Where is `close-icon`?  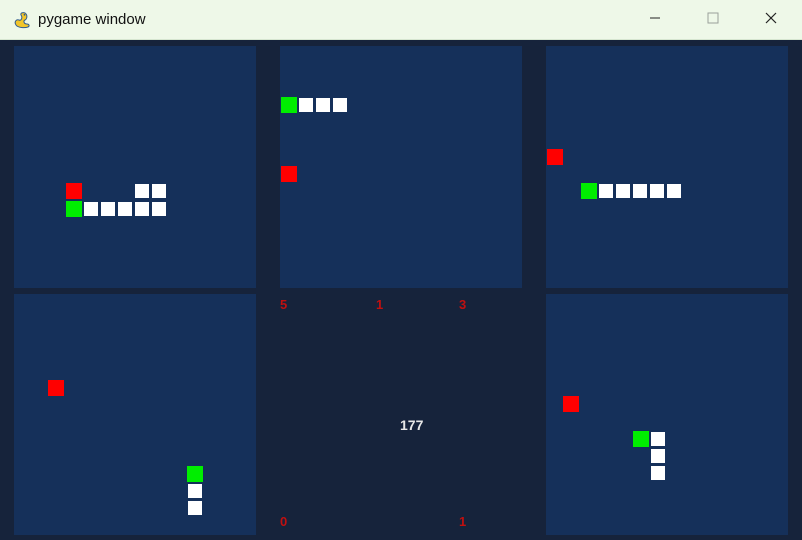 close-icon is located at coordinates (771, 20).